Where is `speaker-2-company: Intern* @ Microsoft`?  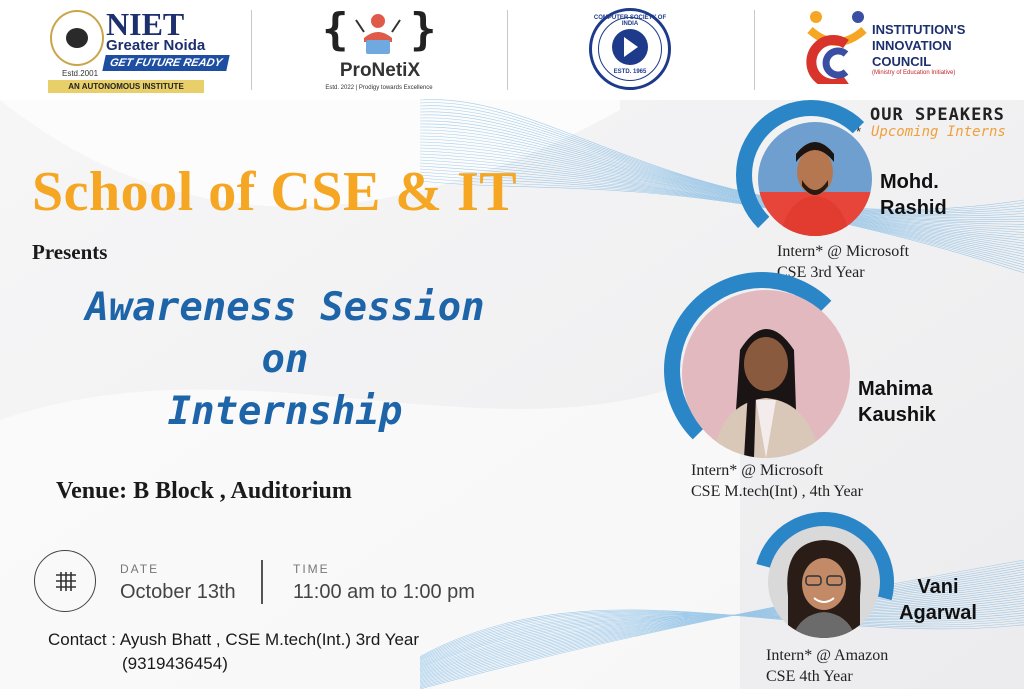 speaker-2-company: Intern* @ Microsoft is located at coordinates (757, 470).